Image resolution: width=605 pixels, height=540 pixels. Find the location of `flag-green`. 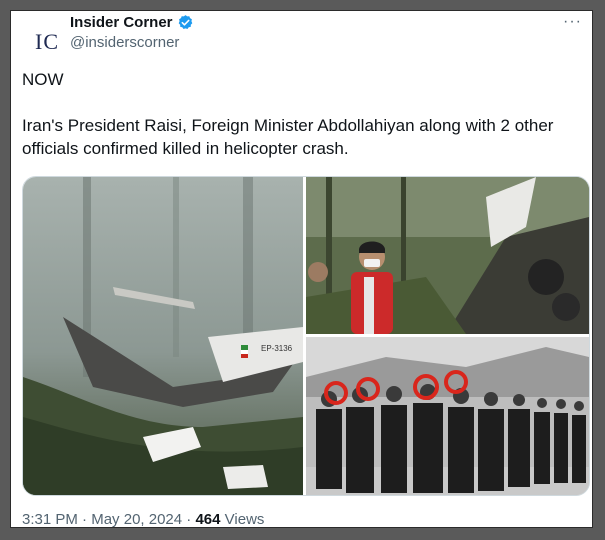

flag-green is located at coordinates (244, 347).